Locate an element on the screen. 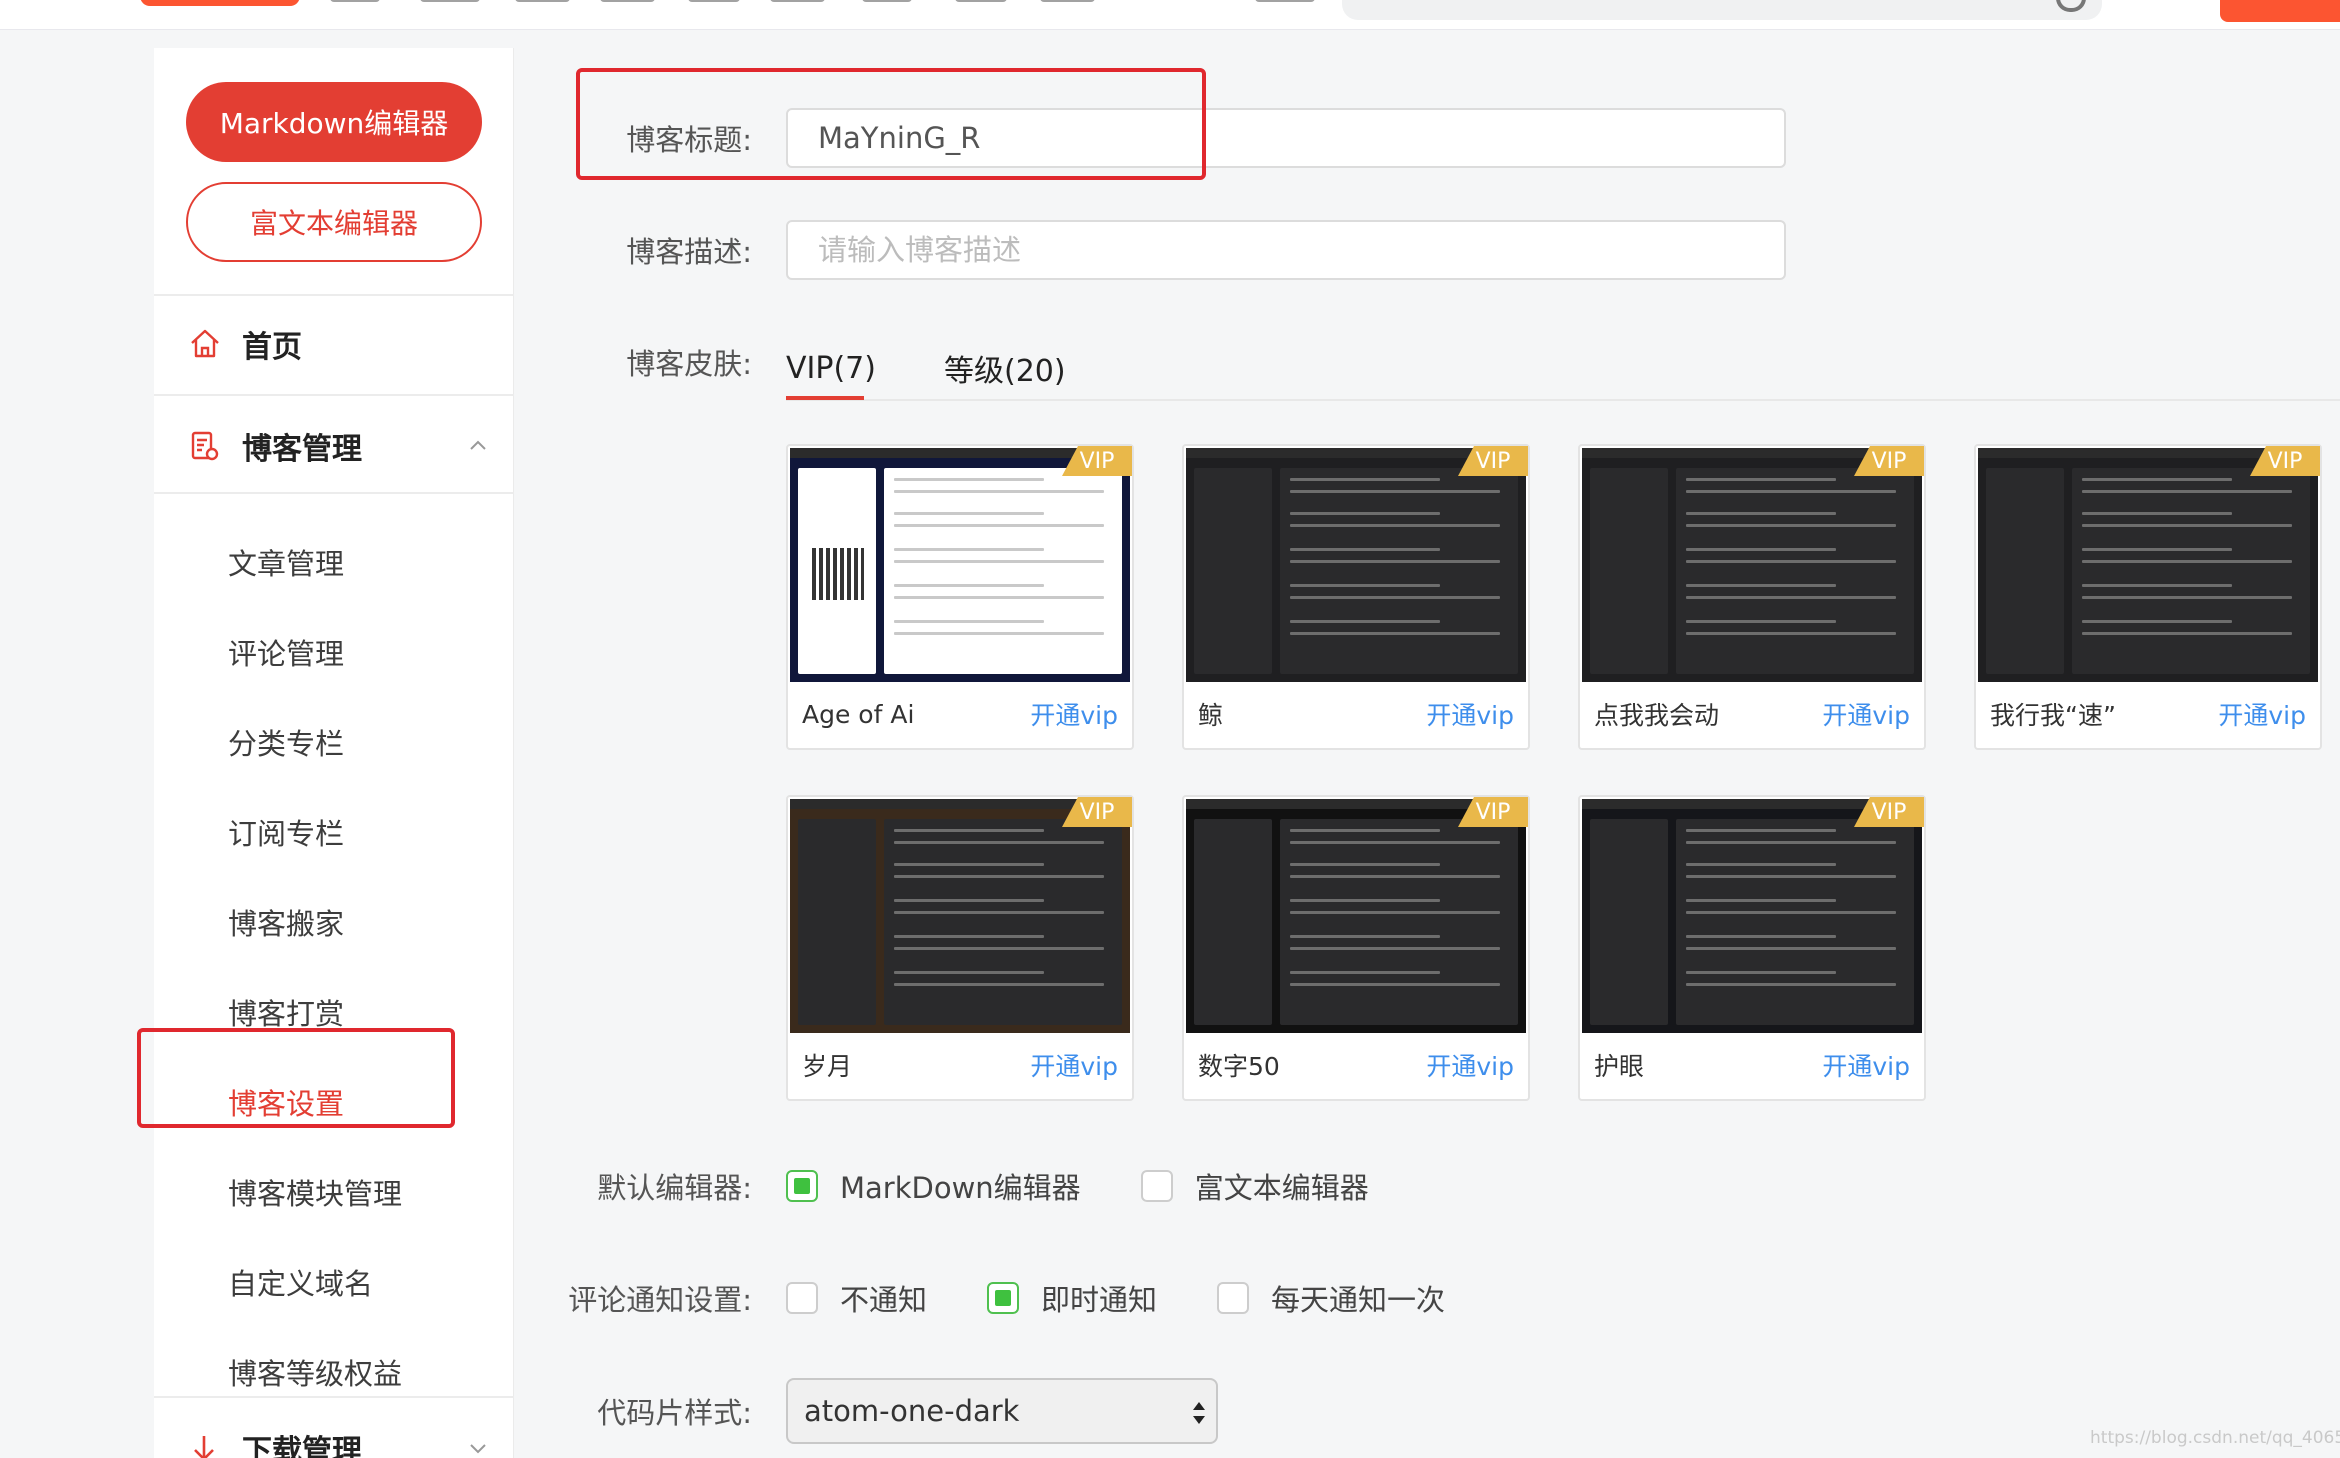 This screenshot has height=1458, width=2340. option-no-notify: 不通知 is located at coordinates (856, 1298).